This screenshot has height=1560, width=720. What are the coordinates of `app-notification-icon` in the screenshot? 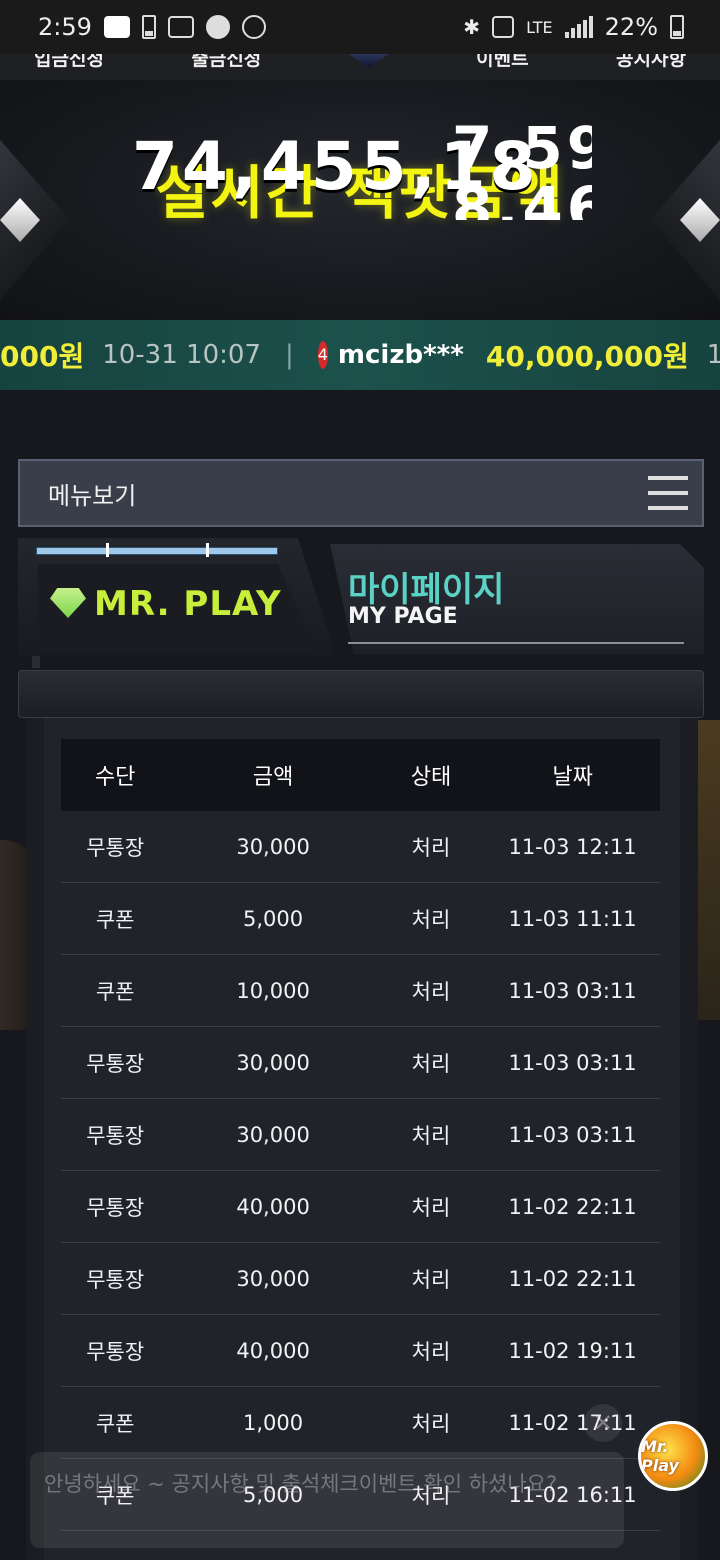 It's located at (116, 27).